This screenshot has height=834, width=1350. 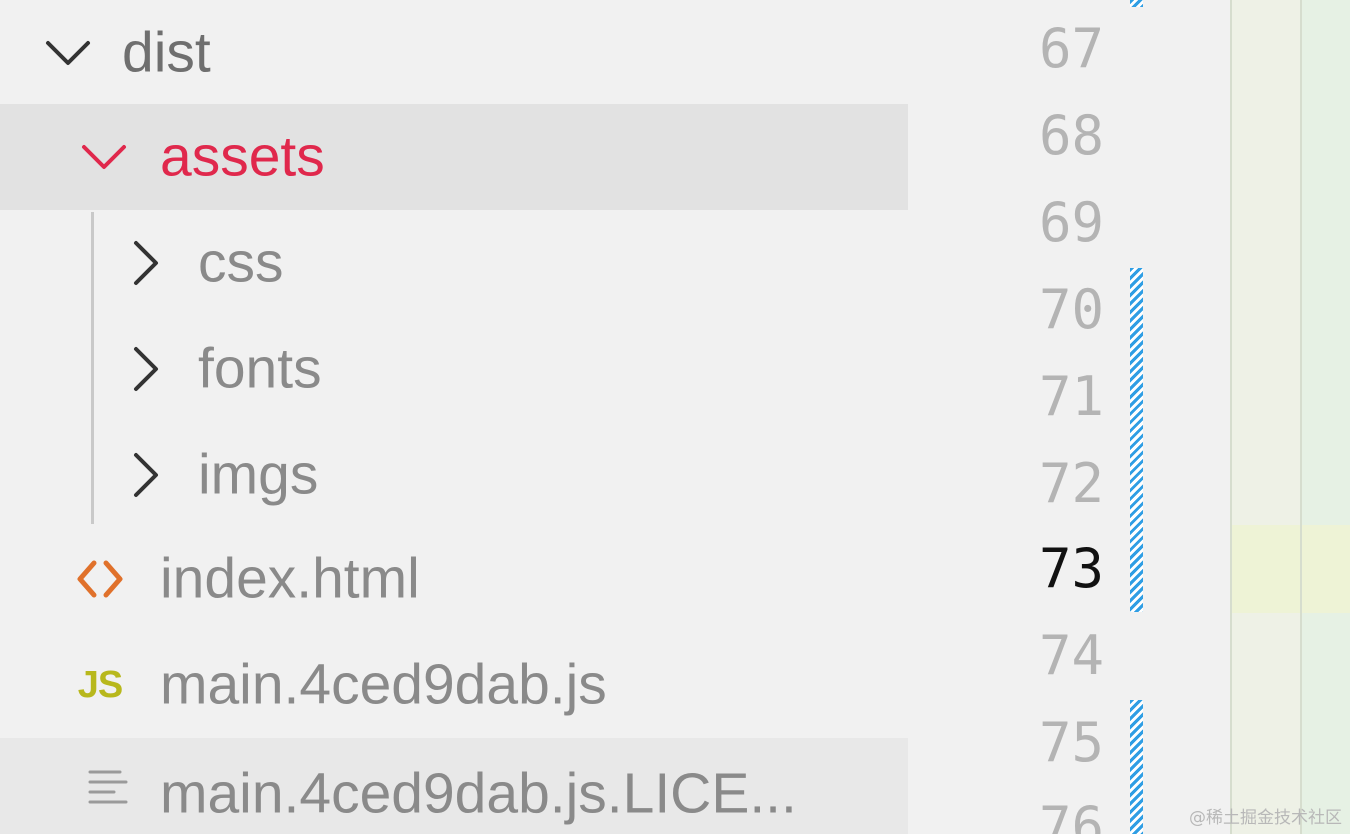 What do you see at coordinates (1071, 743) in the screenshot?
I see `line-number: 75` at bounding box center [1071, 743].